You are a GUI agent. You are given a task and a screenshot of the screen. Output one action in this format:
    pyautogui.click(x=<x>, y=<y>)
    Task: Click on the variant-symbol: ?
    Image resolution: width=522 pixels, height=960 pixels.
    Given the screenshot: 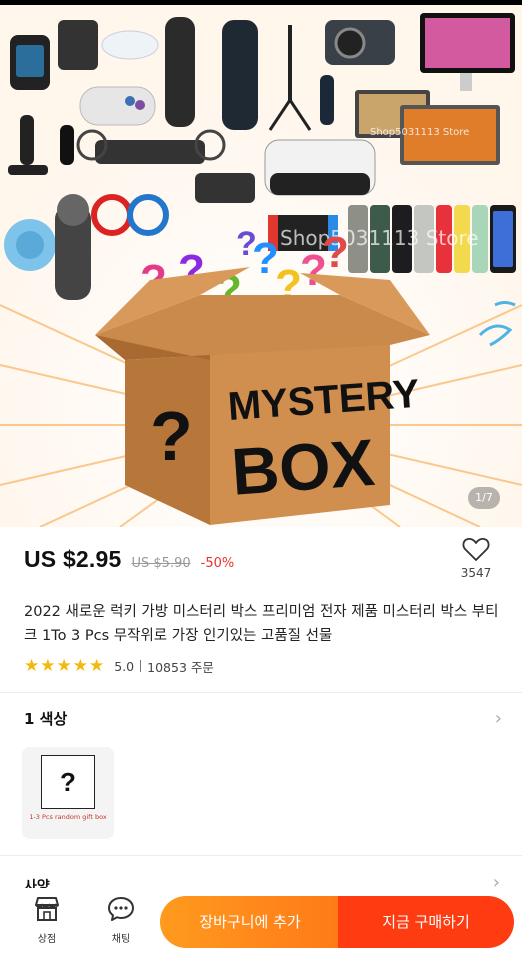 What is the action you would take?
    pyautogui.click(x=68, y=782)
    